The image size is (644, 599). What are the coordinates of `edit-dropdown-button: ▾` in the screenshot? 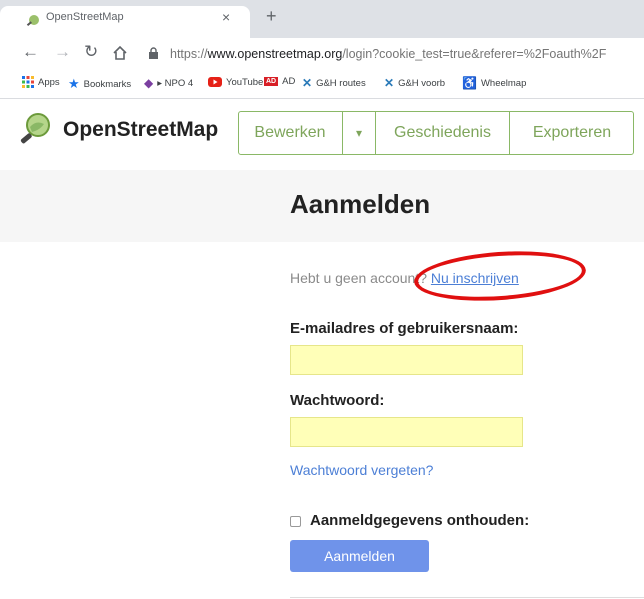 It's located at (359, 133).